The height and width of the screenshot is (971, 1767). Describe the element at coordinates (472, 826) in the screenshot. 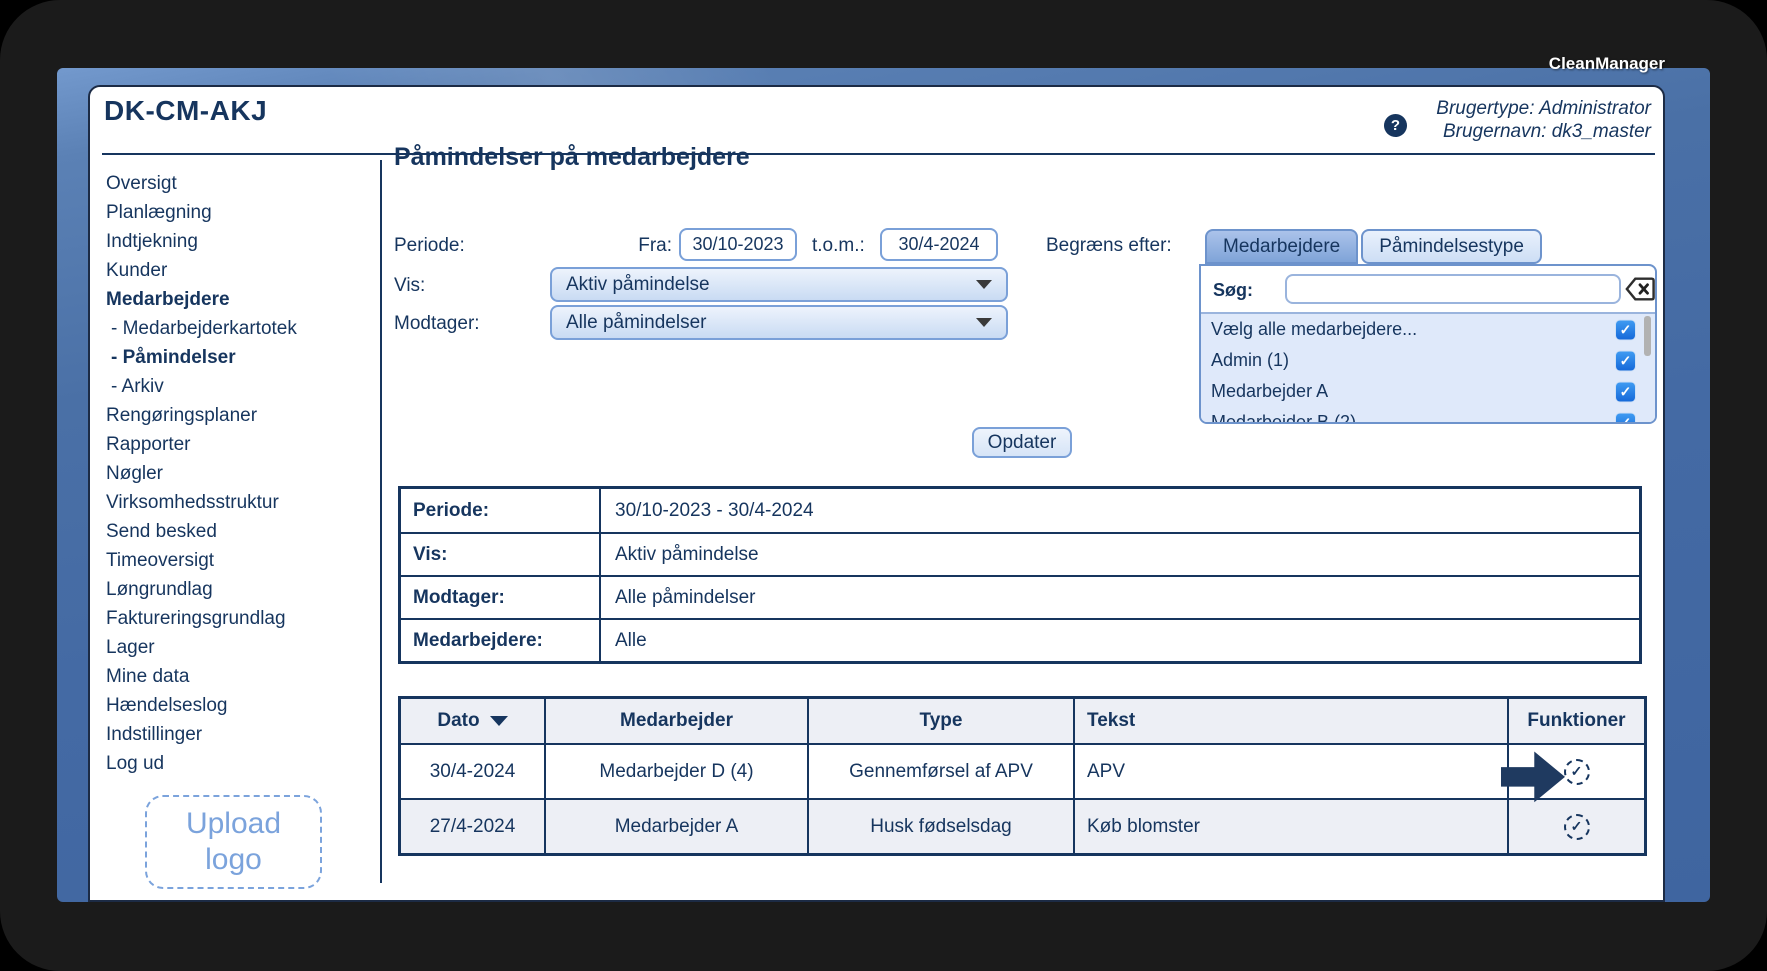

I see `reminder-date: 27/4-2024` at that location.